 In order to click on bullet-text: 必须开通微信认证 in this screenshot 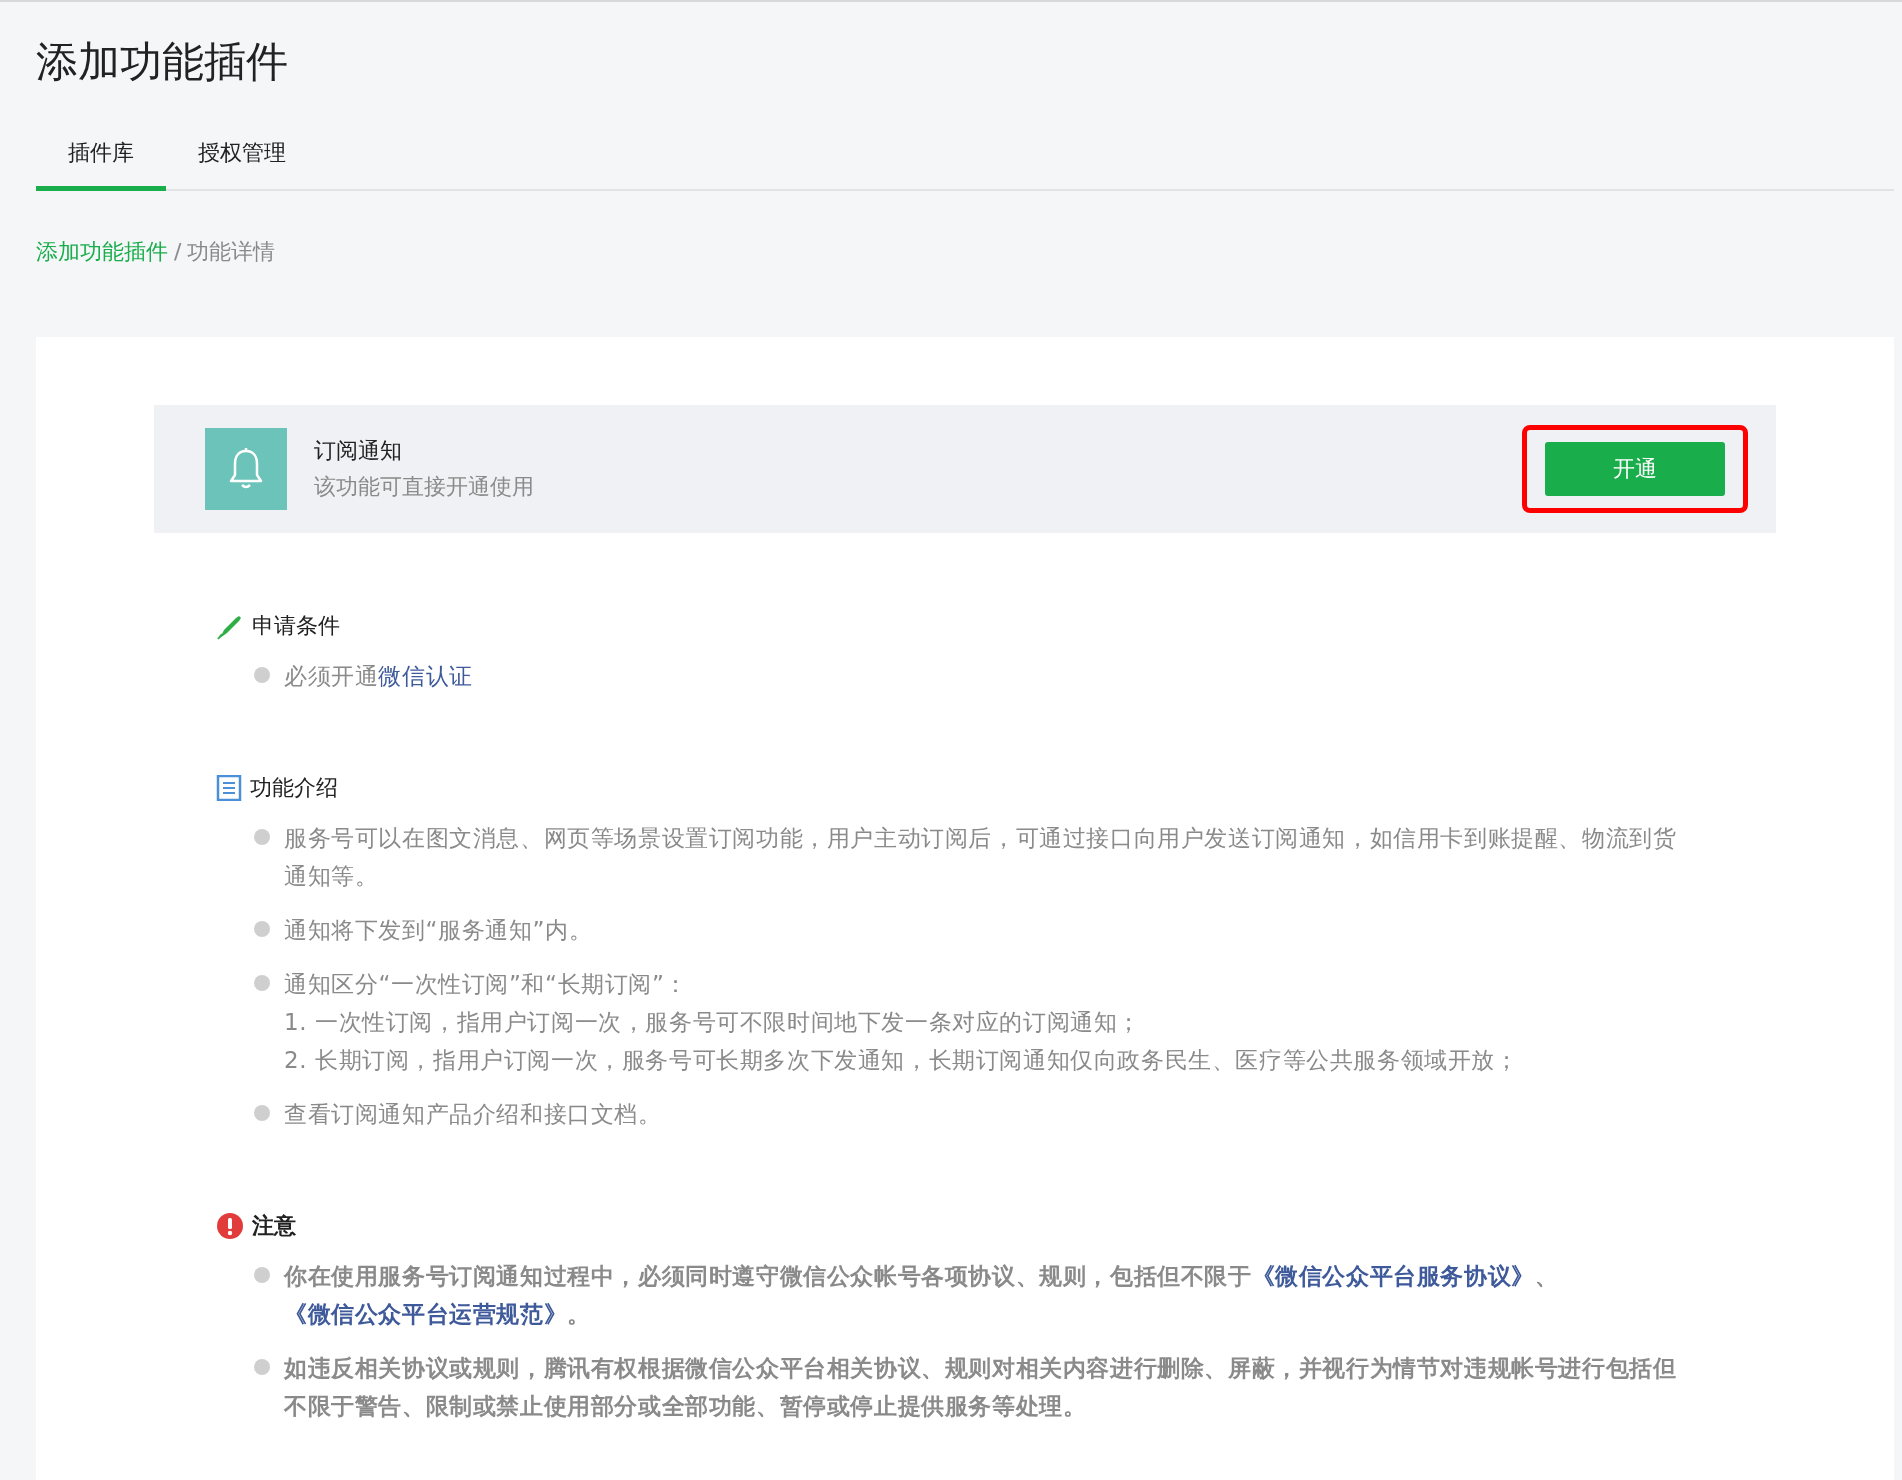, I will do `click(378, 676)`.